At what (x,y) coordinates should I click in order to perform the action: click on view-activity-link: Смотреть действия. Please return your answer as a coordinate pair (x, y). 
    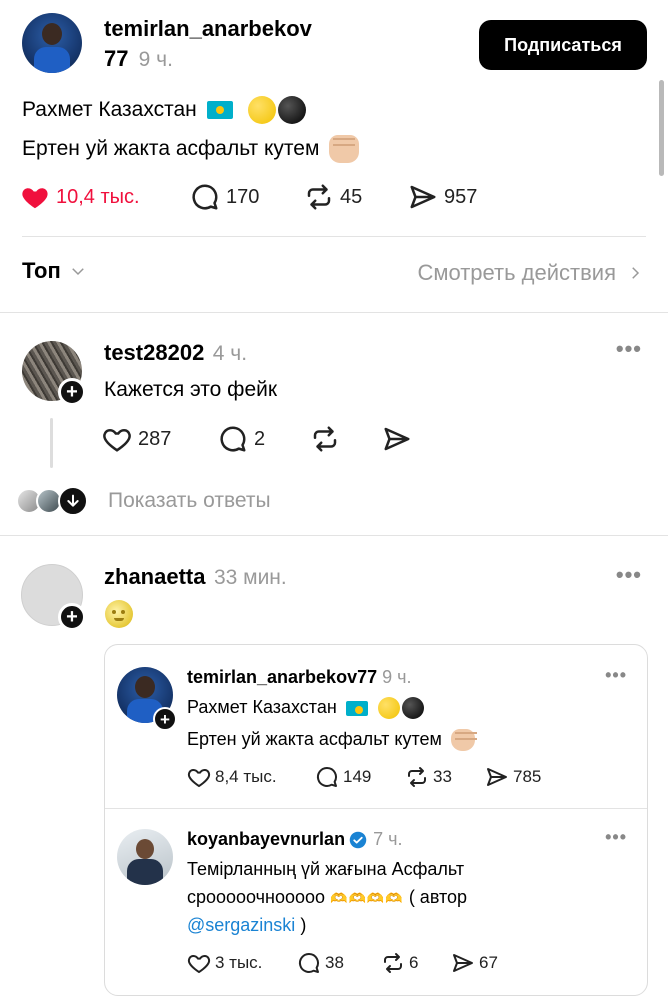
    Looking at the image, I should click on (530, 273).